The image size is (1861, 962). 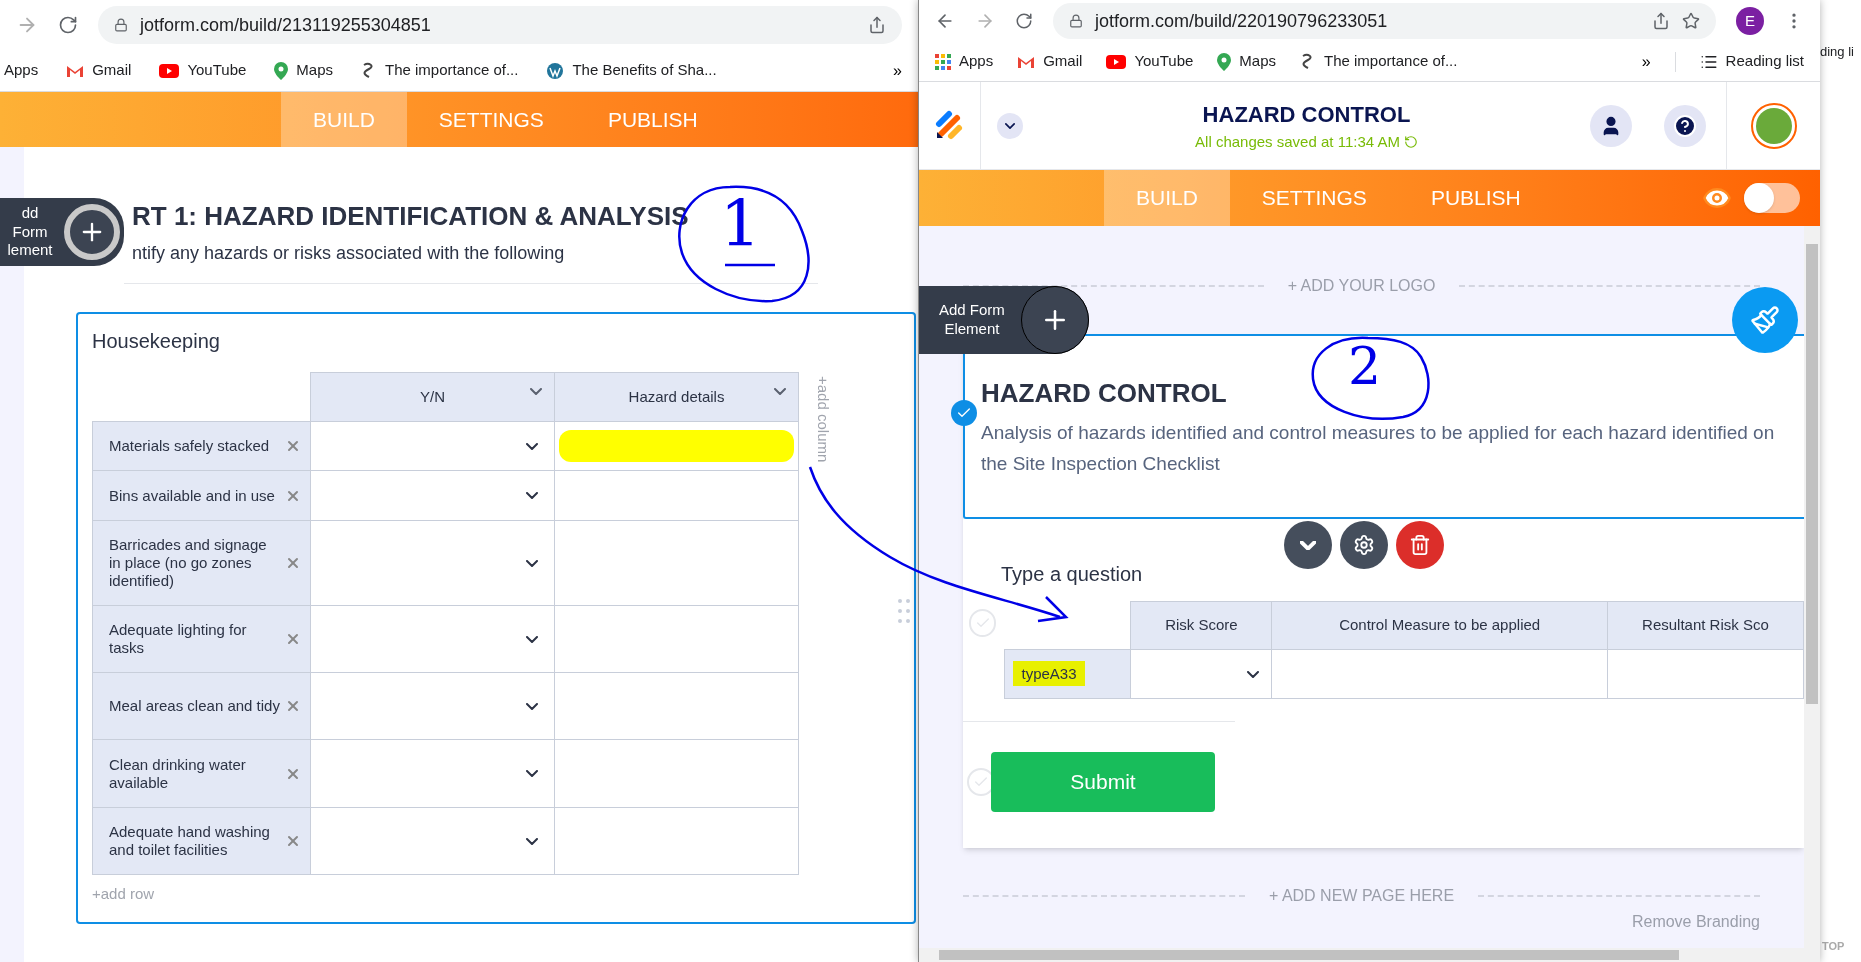 What do you see at coordinates (1837, 52) in the screenshot?
I see `bookmark-link: ding li` at bounding box center [1837, 52].